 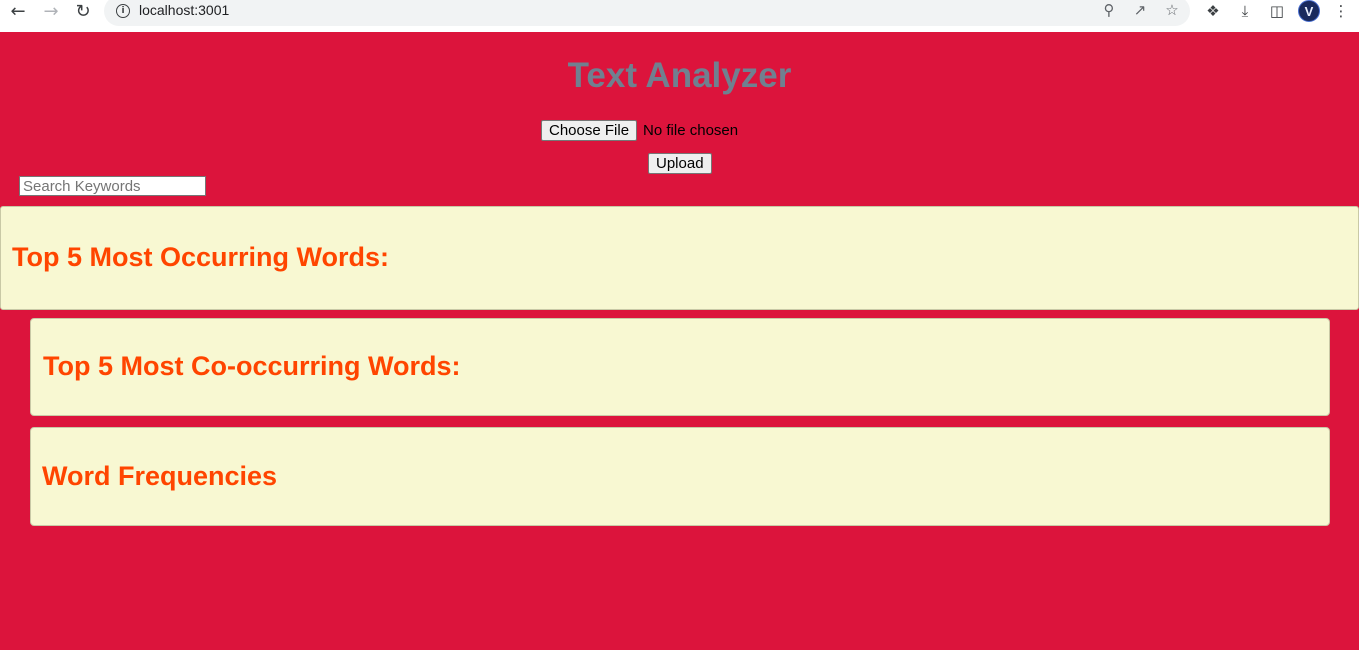 I want to click on bookmark-star-icon: ☆, so click(x=1172, y=10).